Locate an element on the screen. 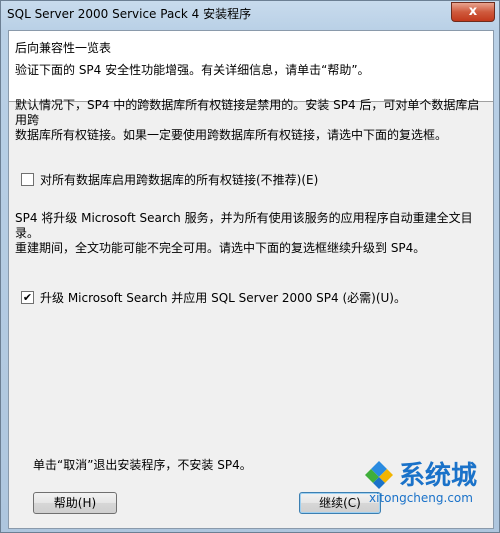 The height and width of the screenshot is (533, 500). close-button: x is located at coordinates (473, 12).